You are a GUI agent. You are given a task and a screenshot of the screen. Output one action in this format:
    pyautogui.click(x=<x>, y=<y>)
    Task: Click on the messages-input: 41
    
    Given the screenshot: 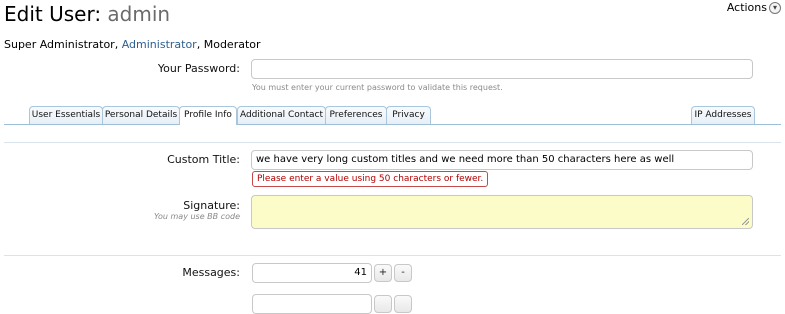 What is the action you would take?
    pyautogui.click(x=312, y=273)
    